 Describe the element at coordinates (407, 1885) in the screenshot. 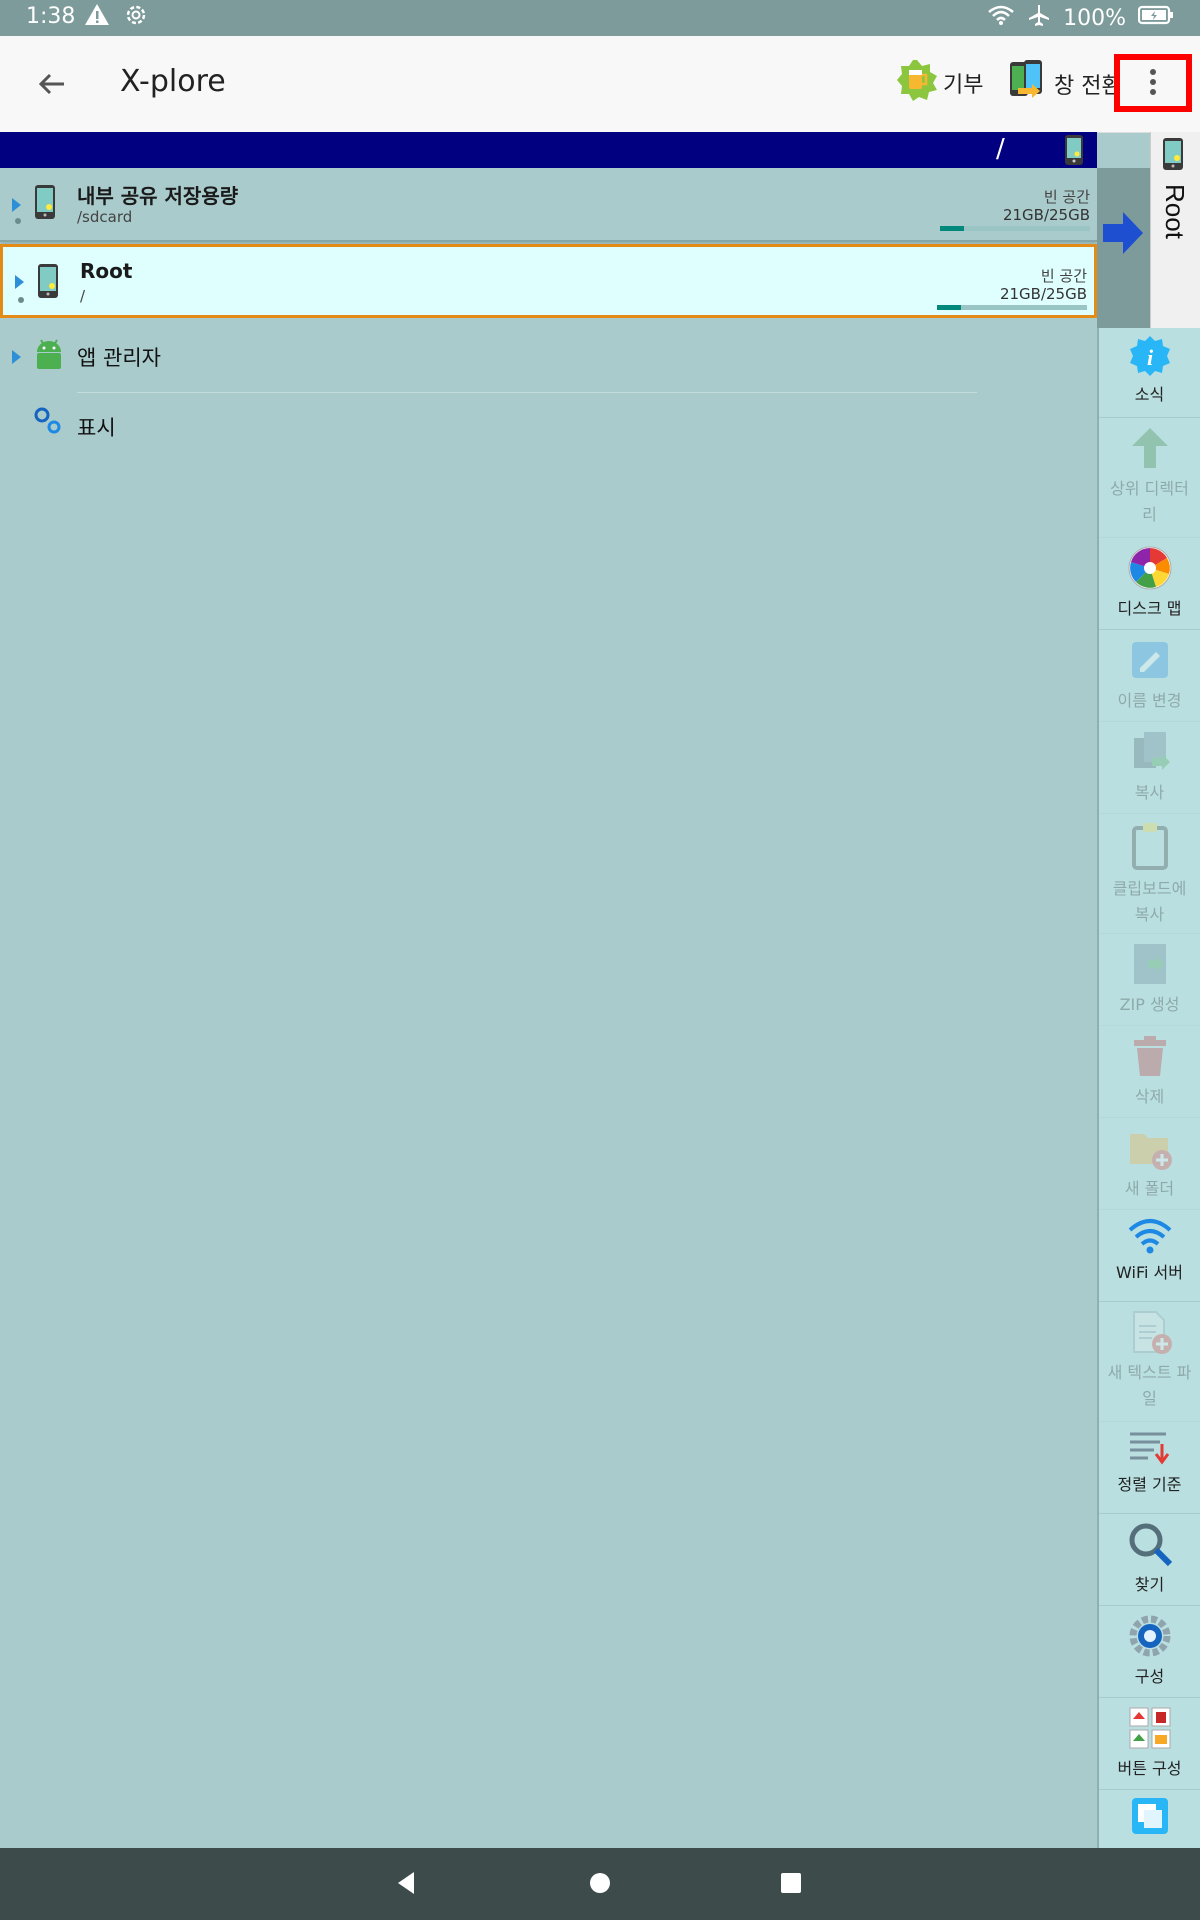

I see `nav-back-icon` at that location.